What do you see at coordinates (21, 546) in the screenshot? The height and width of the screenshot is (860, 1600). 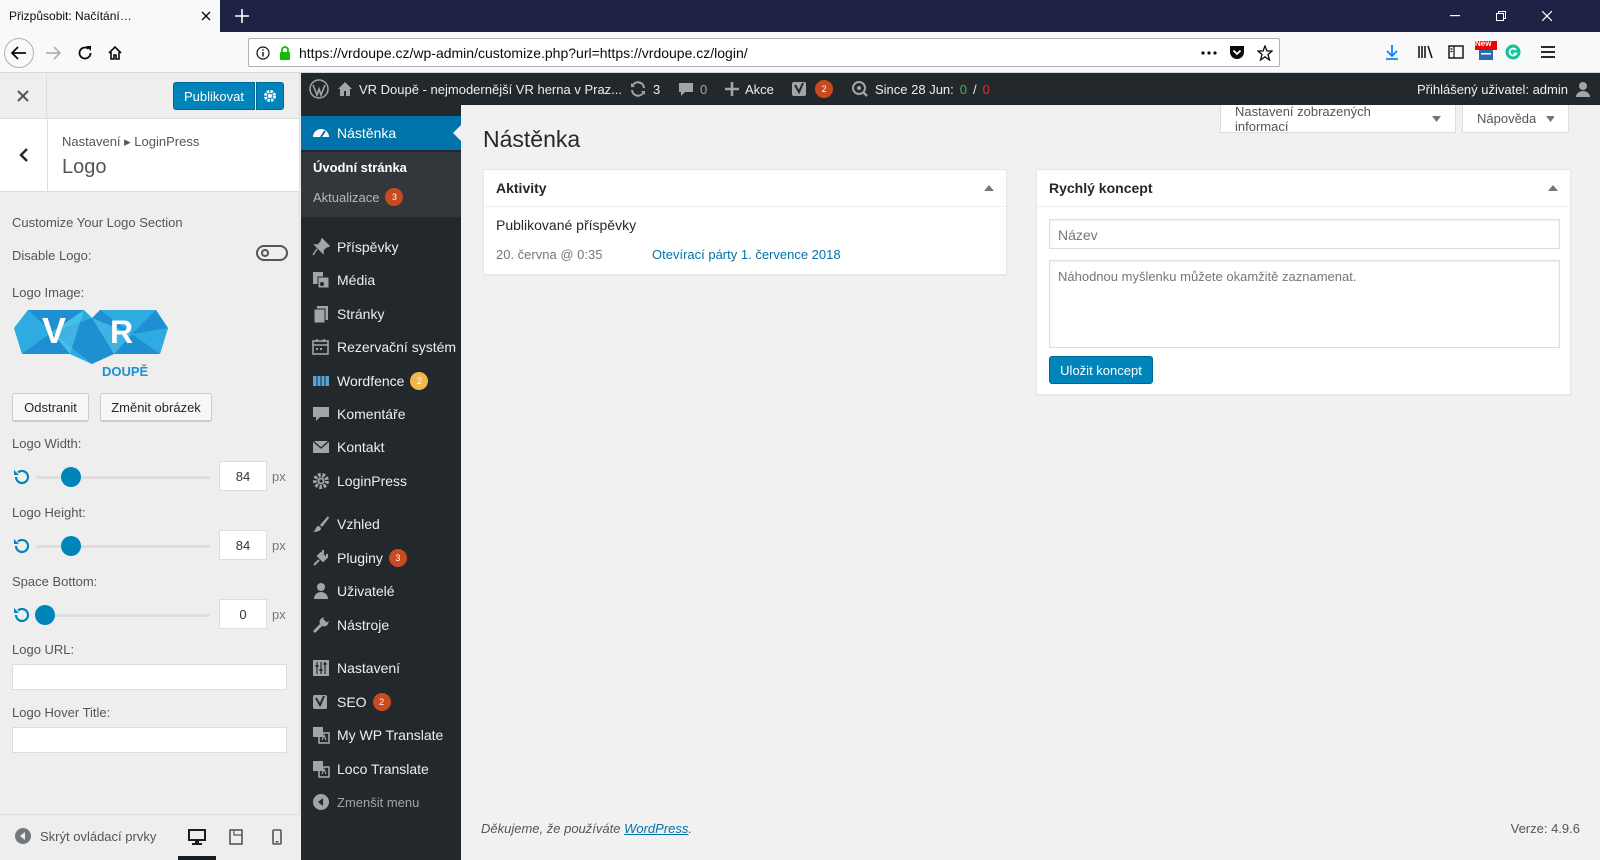 I see `reset-height-icon` at bounding box center [21, 546].